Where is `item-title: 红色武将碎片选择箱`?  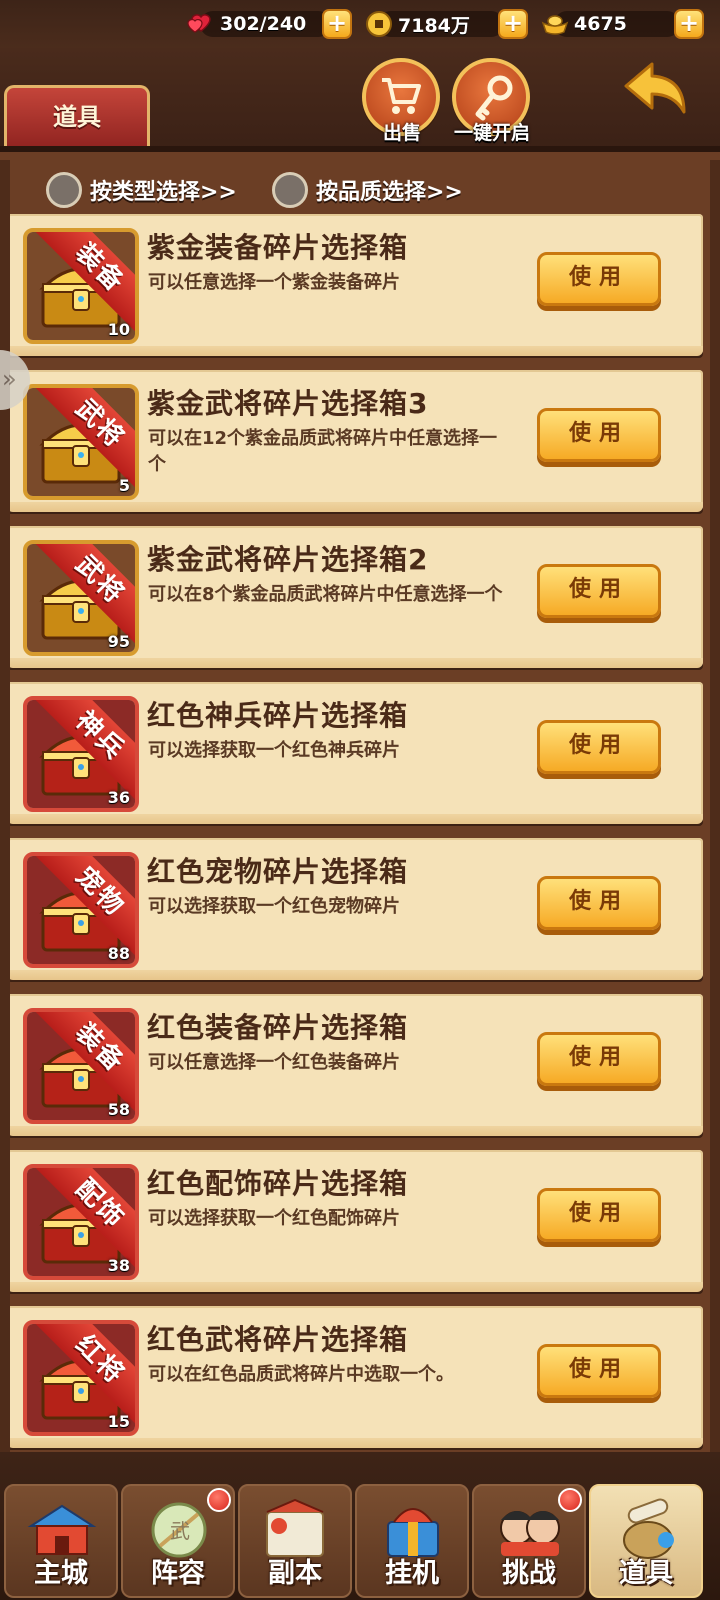 item-title: 红色武将碎片选择箱 is located at coordinates (278, 1339).